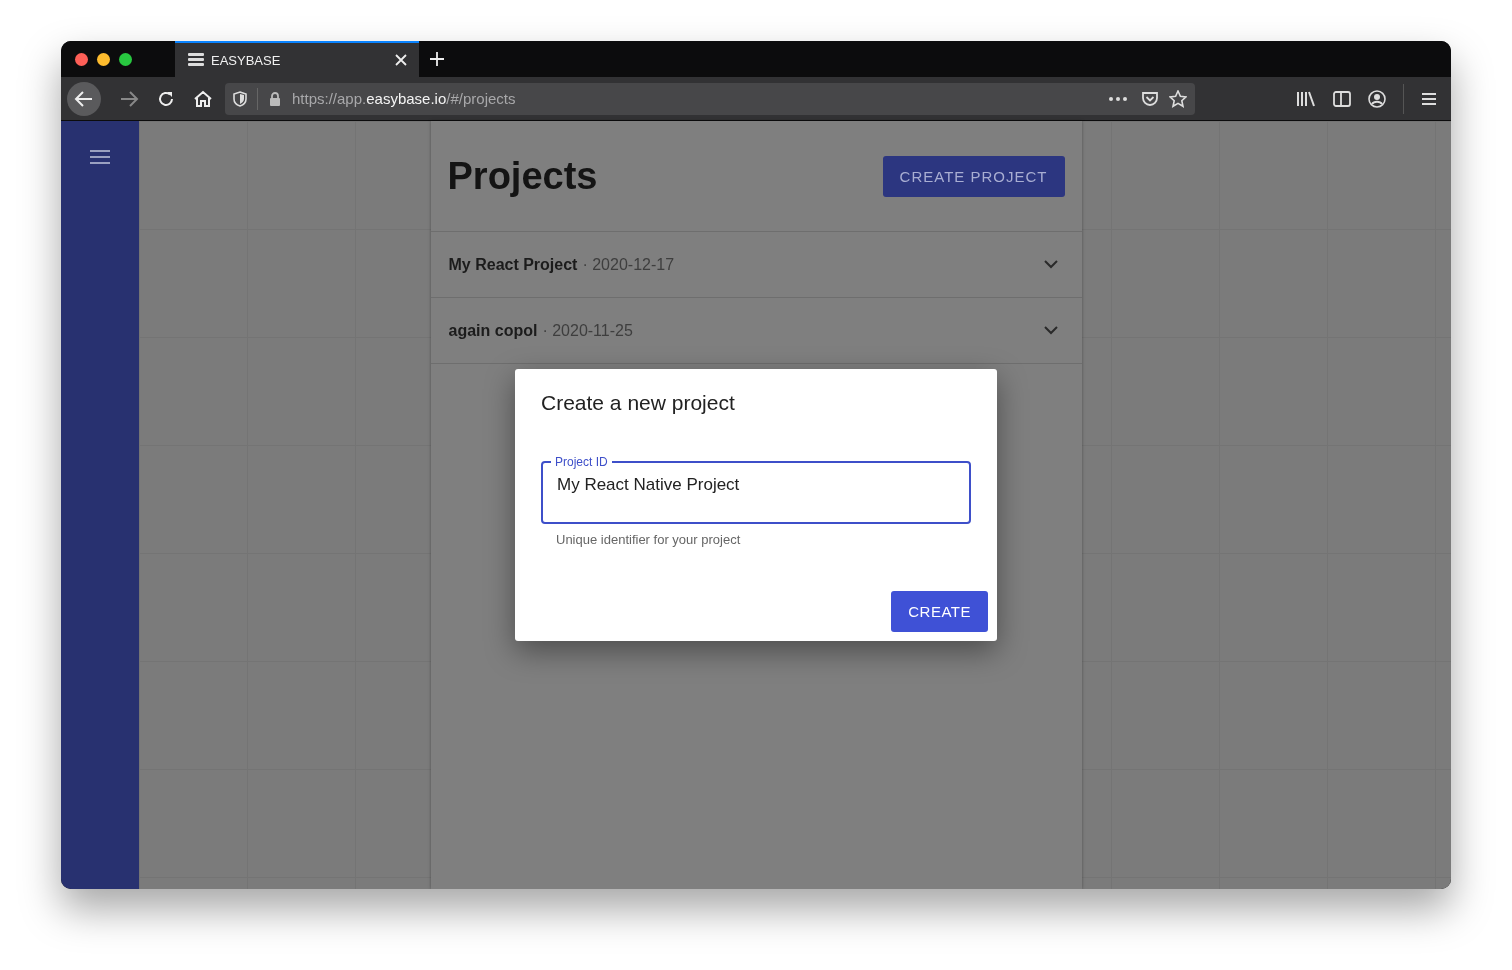 Image resolution: width=1512 pixels, height=970 pixels. Describe the element at coordinates (246, 60) in the screenshot. I see `tab-title: EASYBASE` at that location.